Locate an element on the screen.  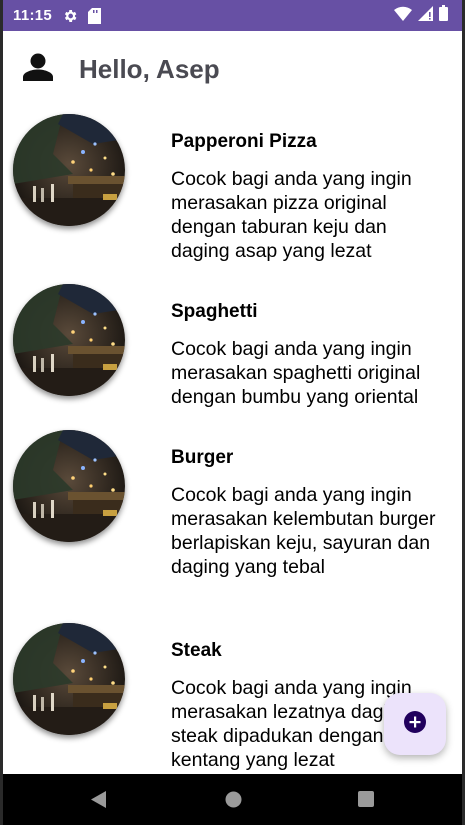
home-icon is located at coordinates (233, 802).